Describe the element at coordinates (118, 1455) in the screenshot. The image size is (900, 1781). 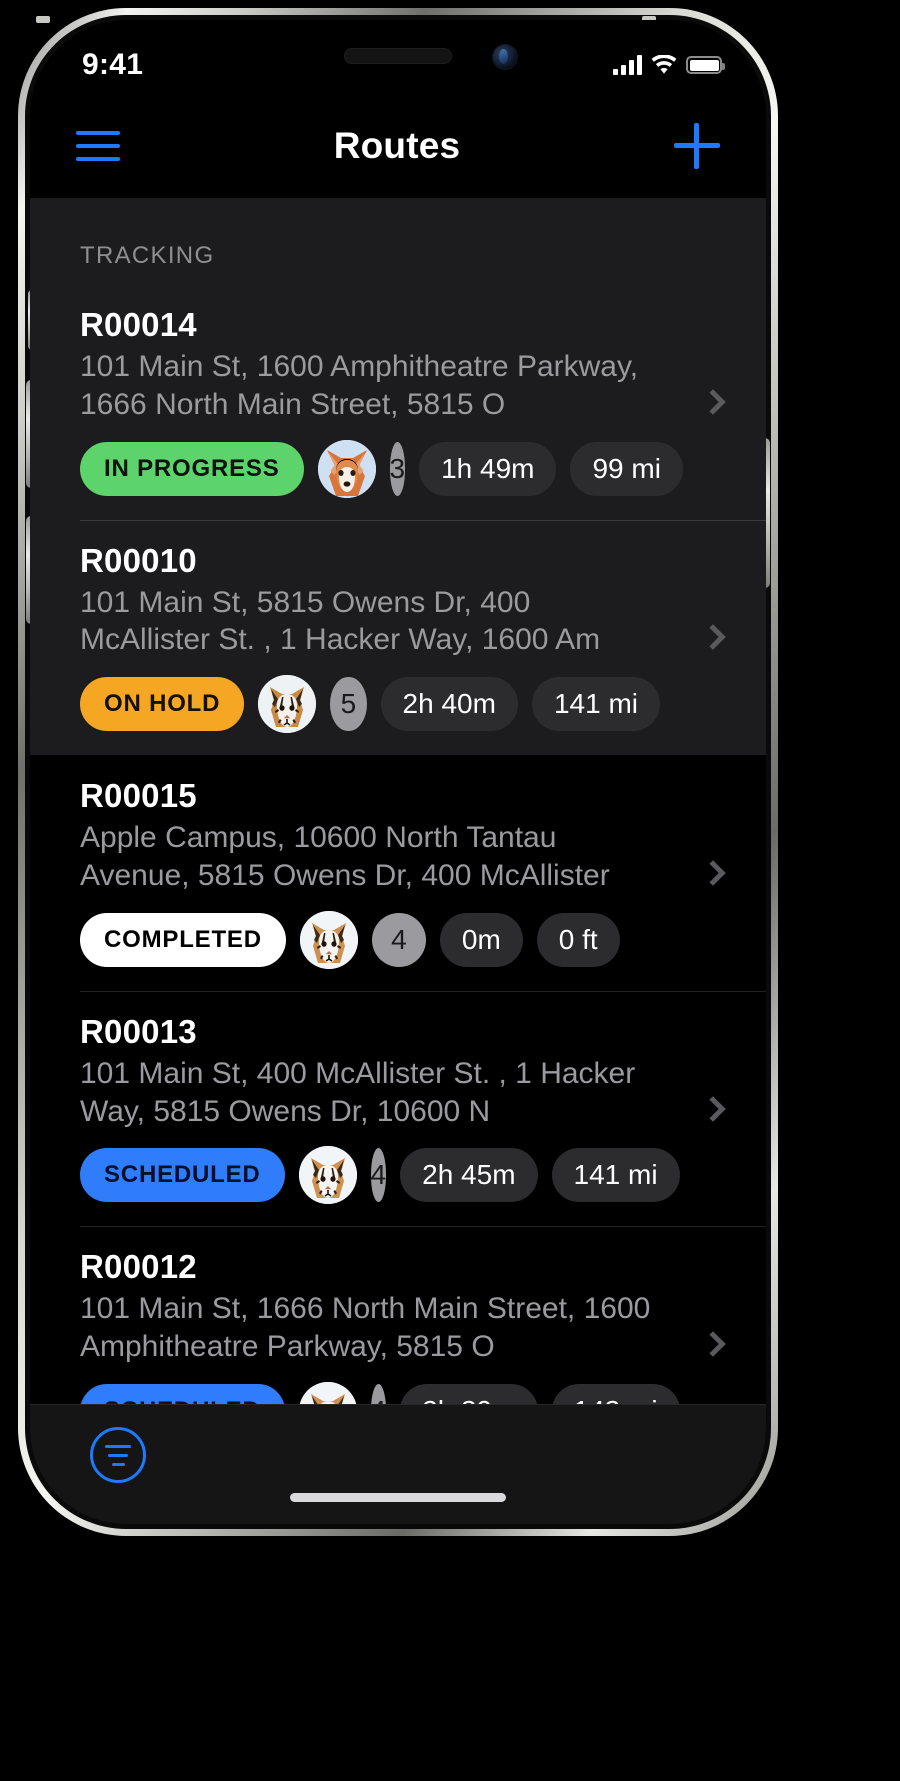
I see `filter-sort-icon` at that location.